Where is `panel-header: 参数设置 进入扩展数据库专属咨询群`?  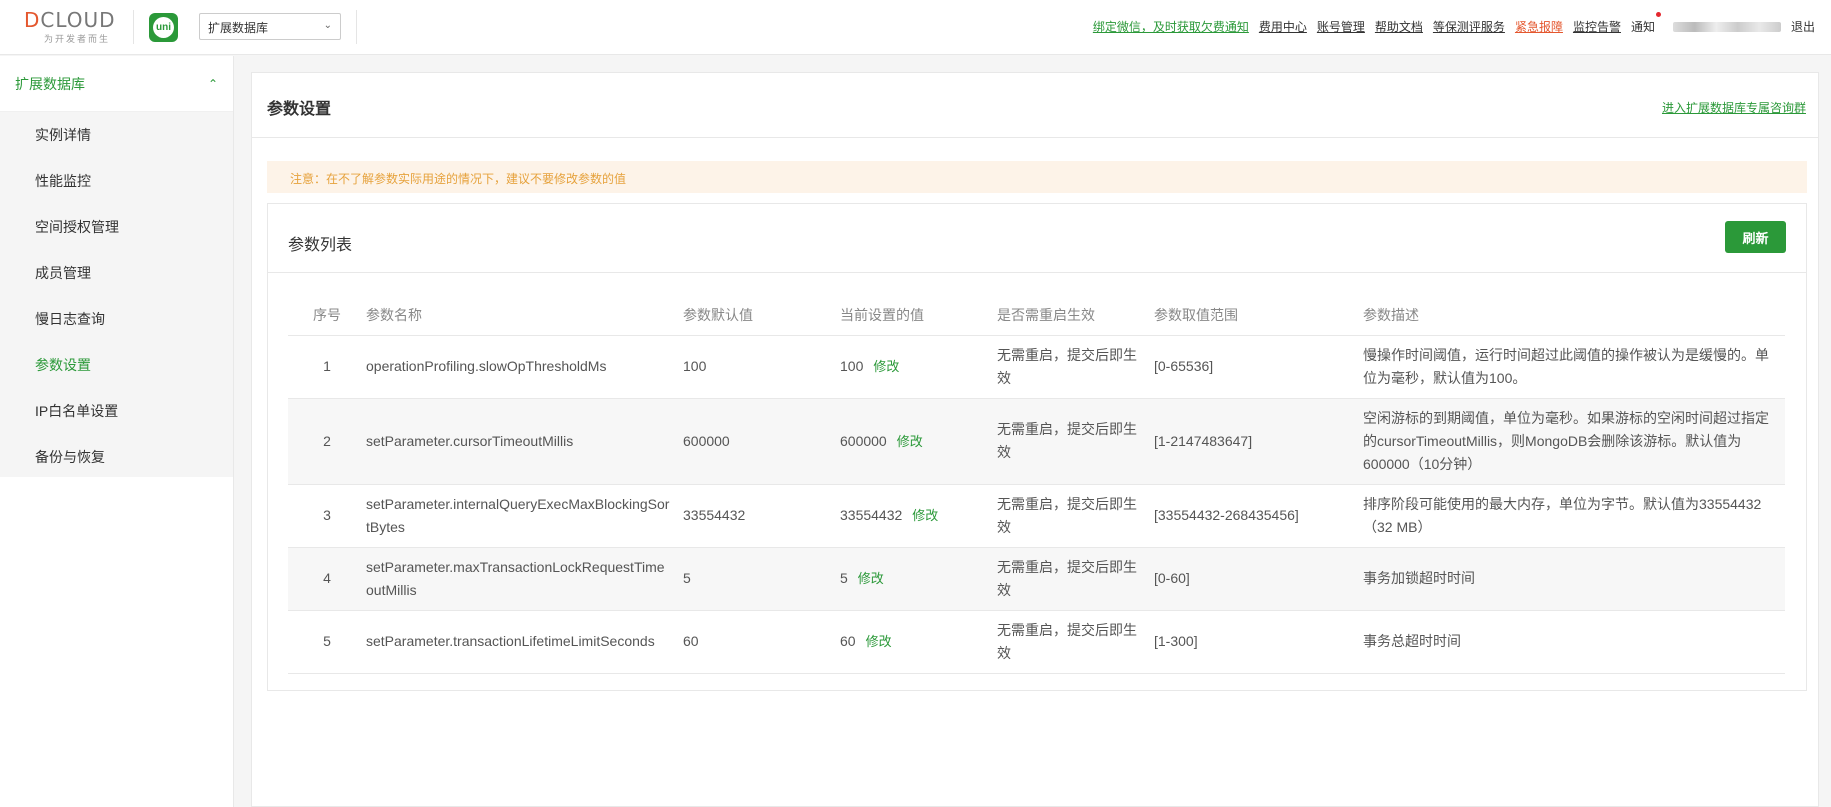 panel-header: 参数设置 进入扩展数据库专属咨询群 is located at coordinates (1035, 105).